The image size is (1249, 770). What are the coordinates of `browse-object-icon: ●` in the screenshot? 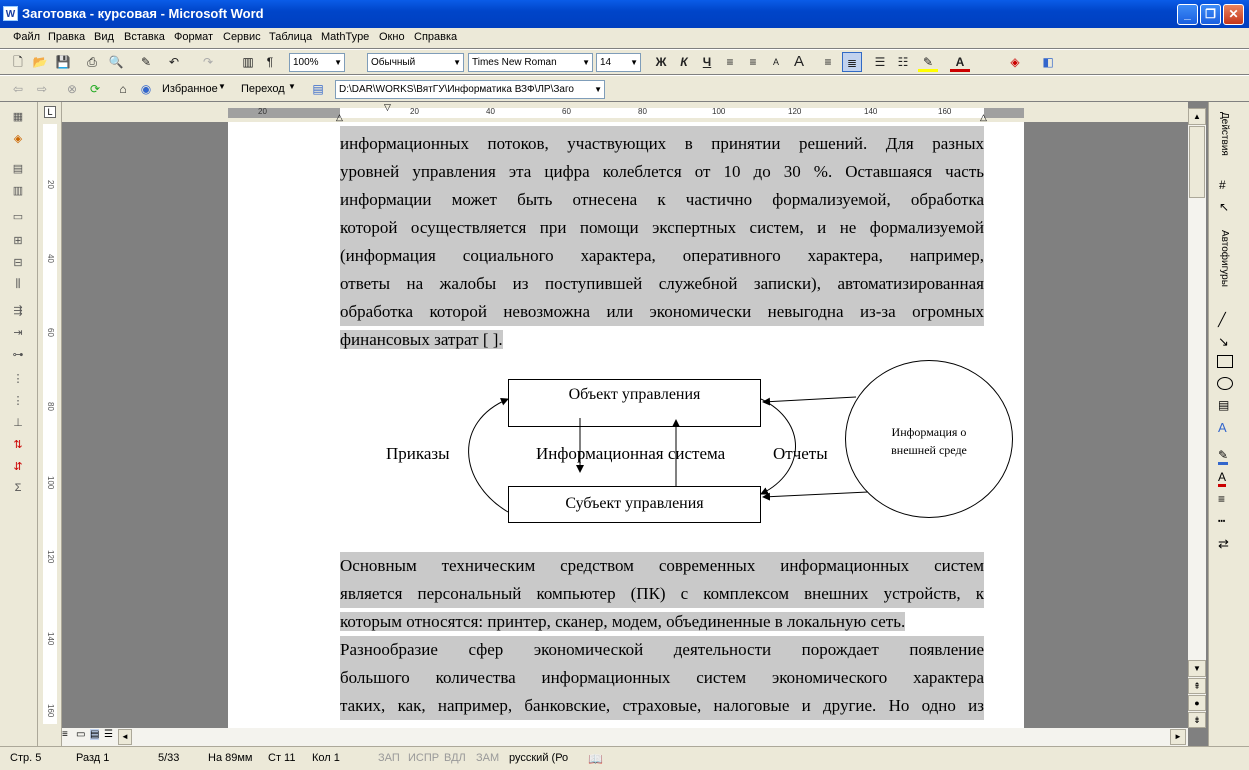 It's located at (1197, 703).